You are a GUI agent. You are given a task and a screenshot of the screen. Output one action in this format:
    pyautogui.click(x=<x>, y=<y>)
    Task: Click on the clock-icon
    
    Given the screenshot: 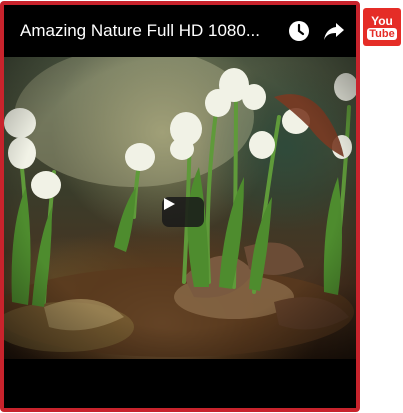 What is the action you would take?
    pyautogui.click(x=299, y=31)
    